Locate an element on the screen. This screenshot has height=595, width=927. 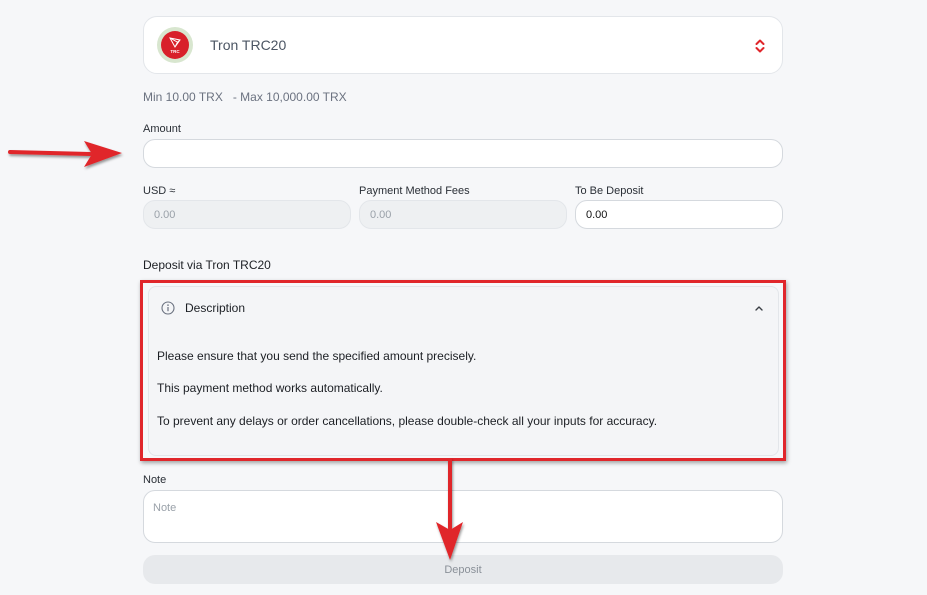
description-title: Description is located at coordinates (215, 308).